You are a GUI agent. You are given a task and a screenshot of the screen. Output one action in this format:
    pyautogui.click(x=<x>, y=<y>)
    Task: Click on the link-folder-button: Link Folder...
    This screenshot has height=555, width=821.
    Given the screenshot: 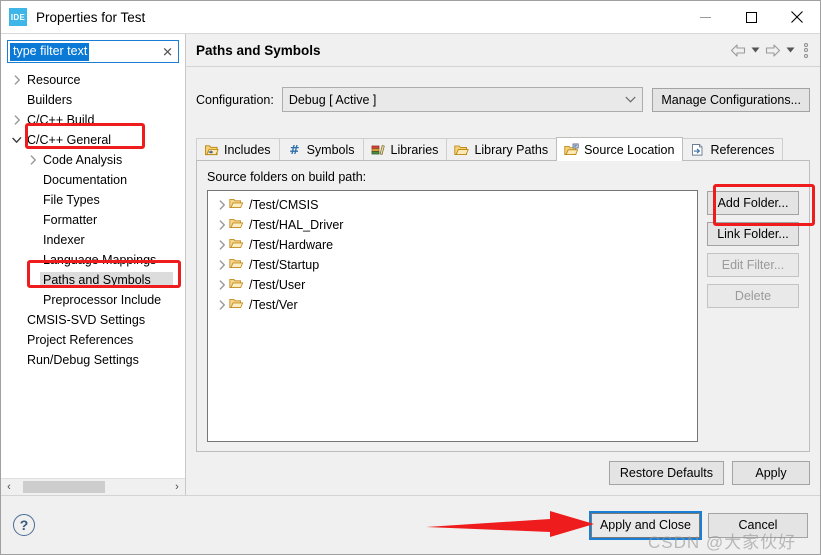 What is the action you would take?
    pyautogui.click(x=753, y=234)
    